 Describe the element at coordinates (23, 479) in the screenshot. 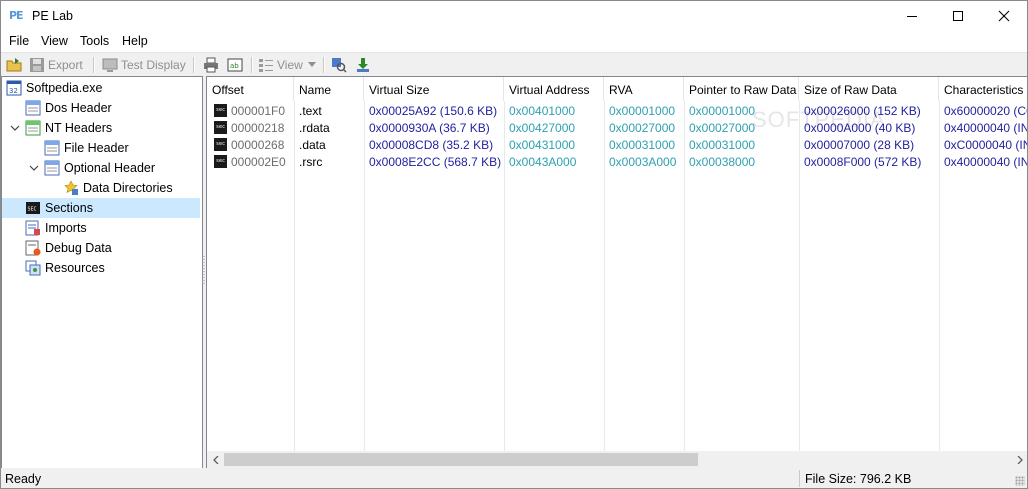

I see `status-text: Ready` at that location.